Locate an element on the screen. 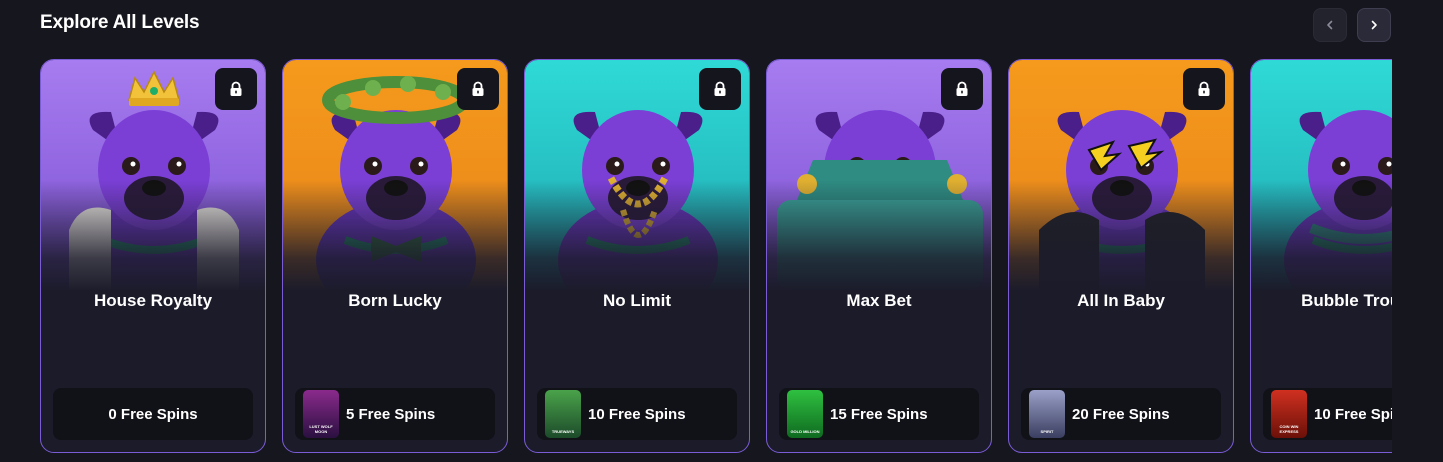 The width and height of the screenshot is (1443, 462). free-spins-reward: TRUEWAYS 10 Free Spins is located at coordinates (637, 414).